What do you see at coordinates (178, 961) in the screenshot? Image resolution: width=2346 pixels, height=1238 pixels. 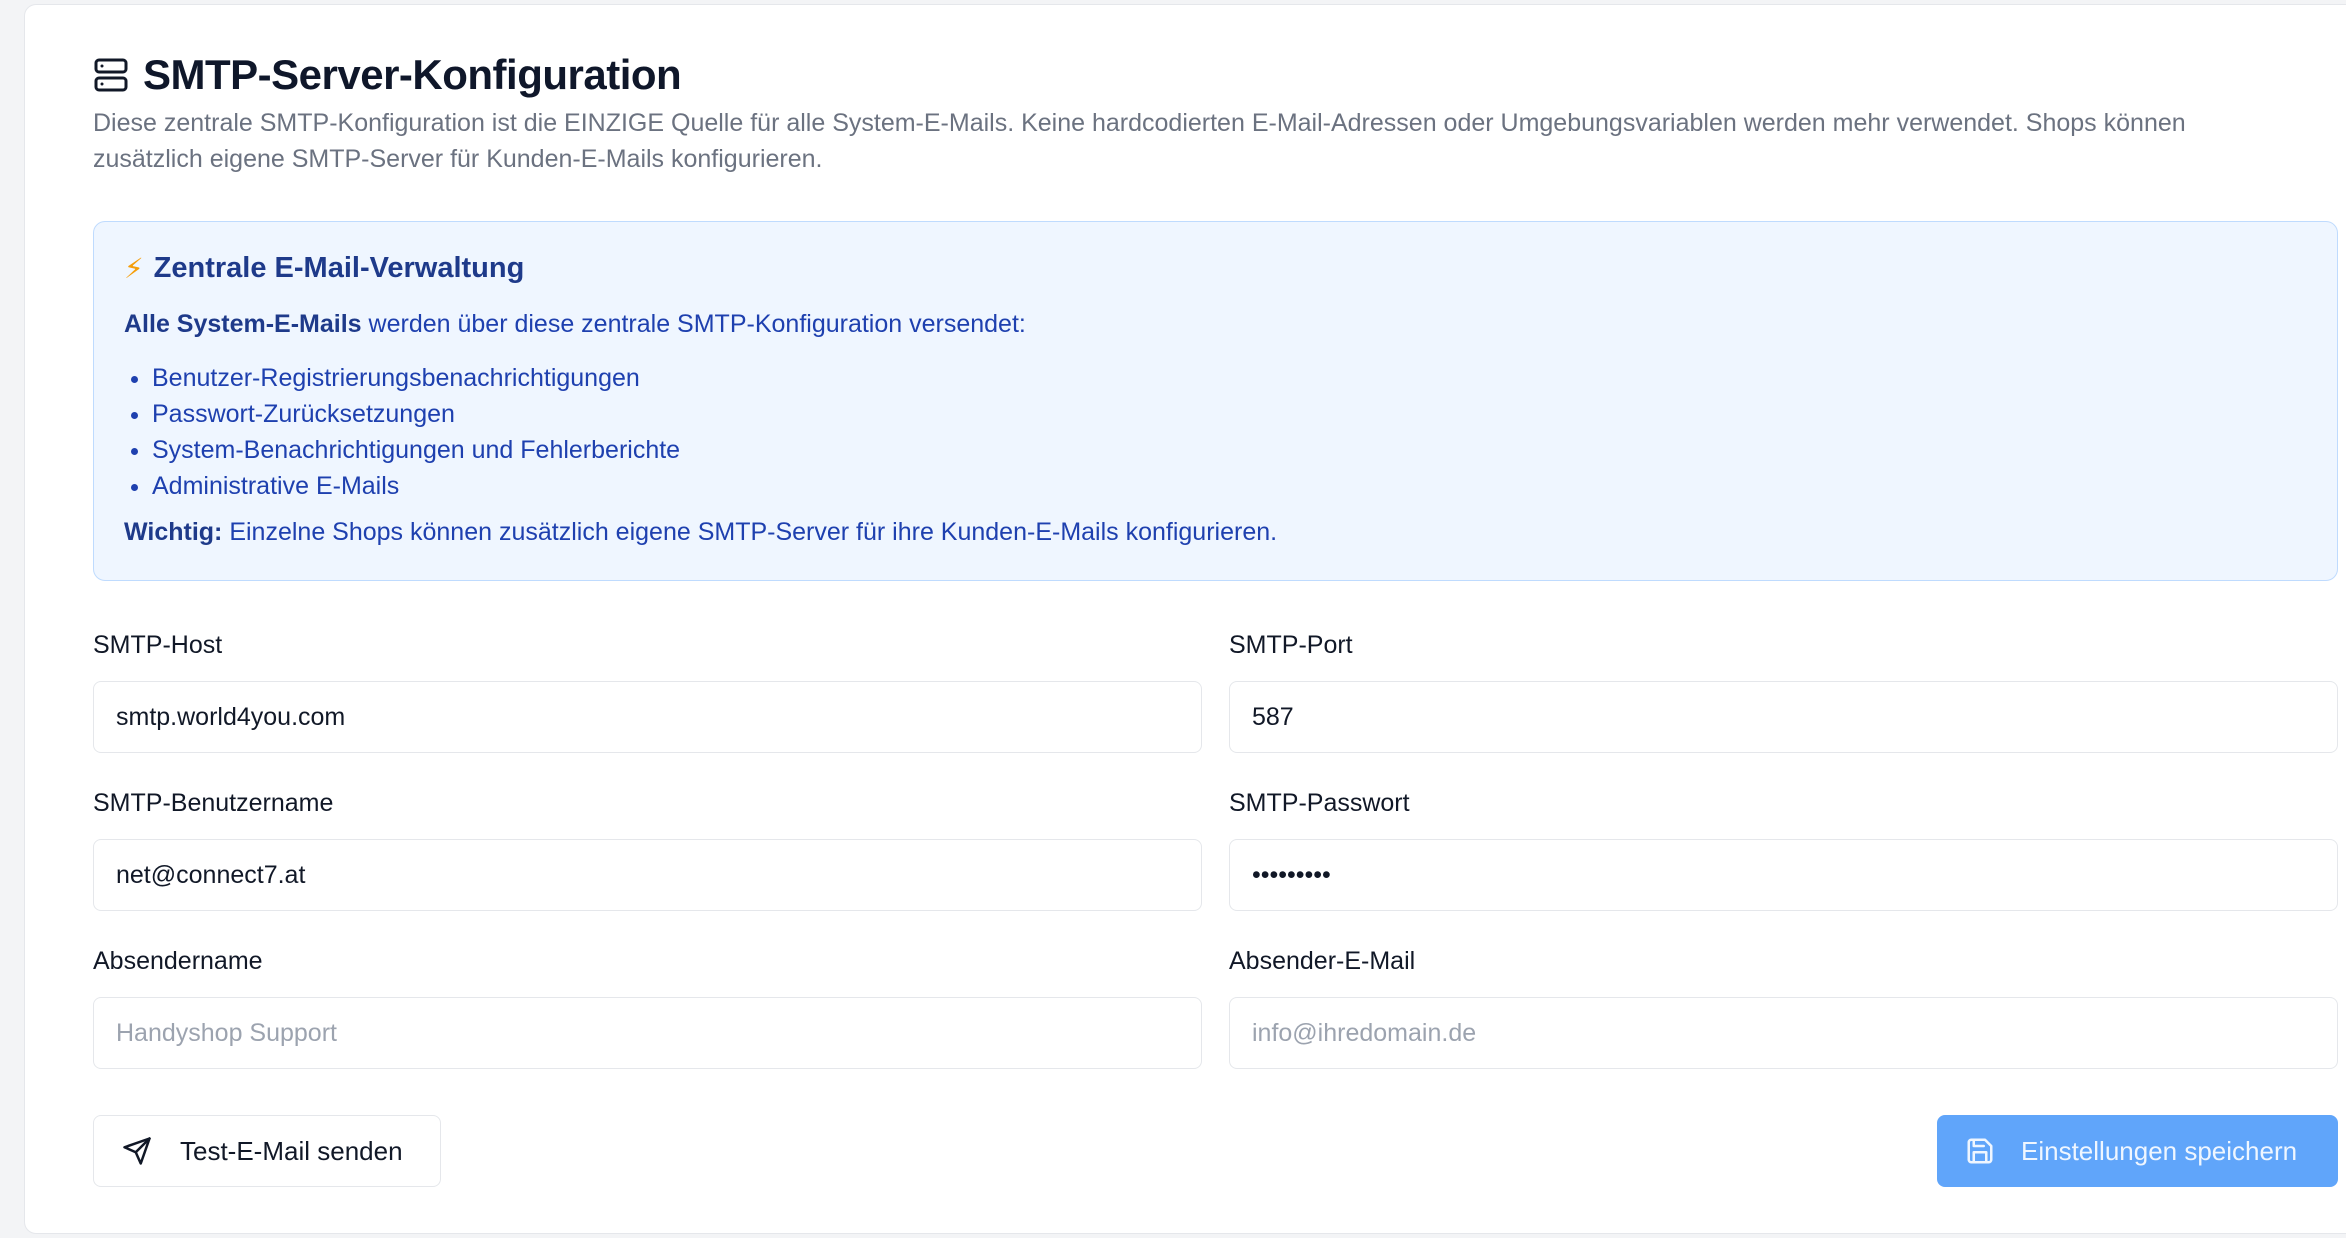 I see `sender-name-label: Absendername` at bounding box center [178, 961].